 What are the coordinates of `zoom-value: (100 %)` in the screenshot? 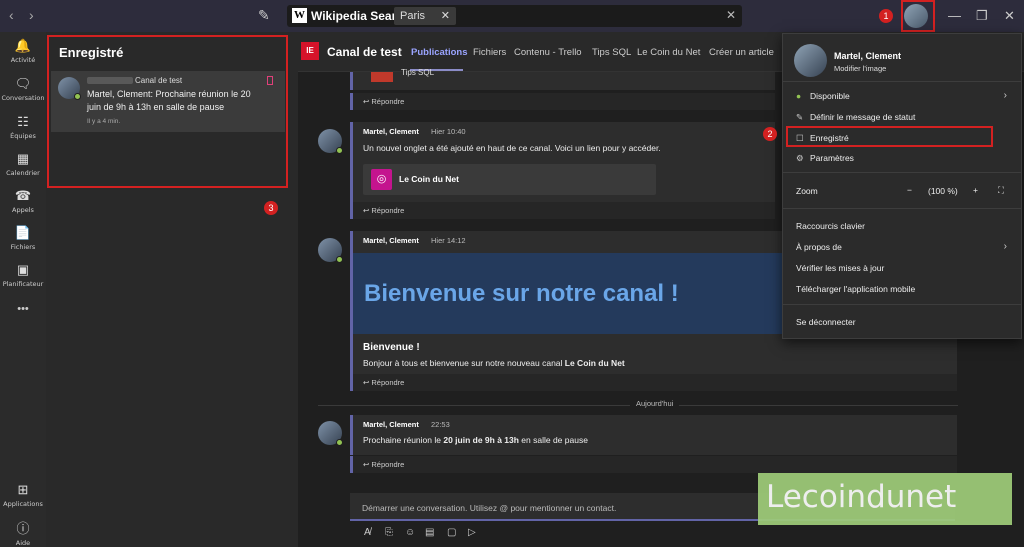 It's located at (943, 191).